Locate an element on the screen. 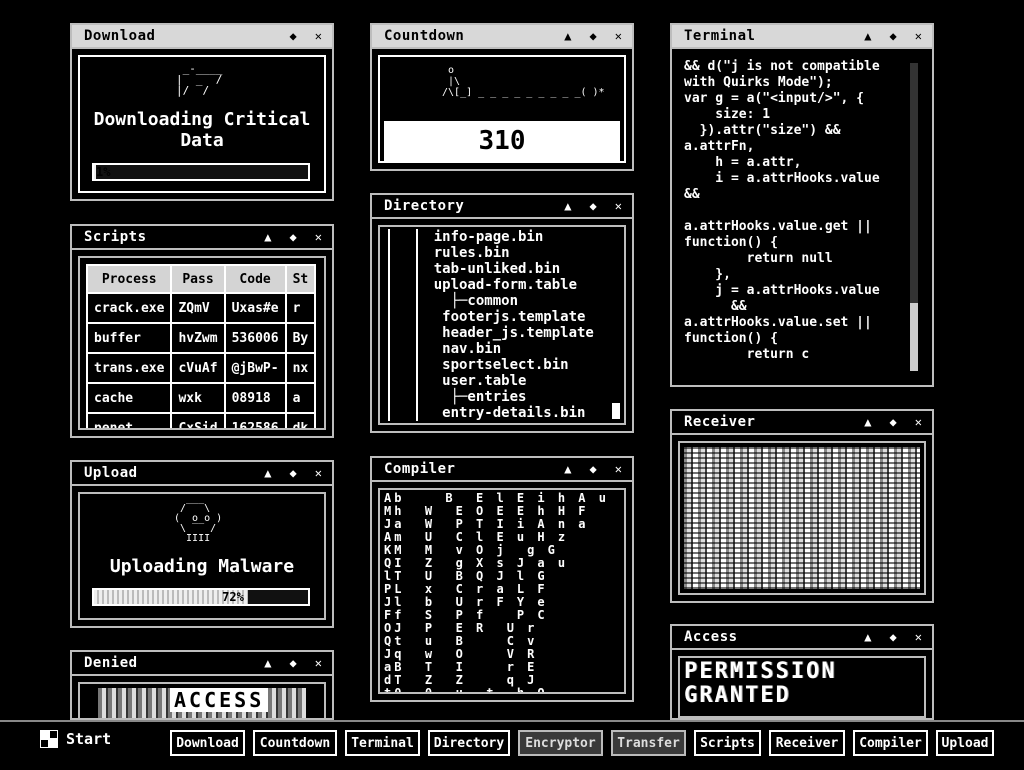 Image resolution: width=1024 pixels, height=770 pixels. window-title: Scripts is located at coordinates (115, 237).